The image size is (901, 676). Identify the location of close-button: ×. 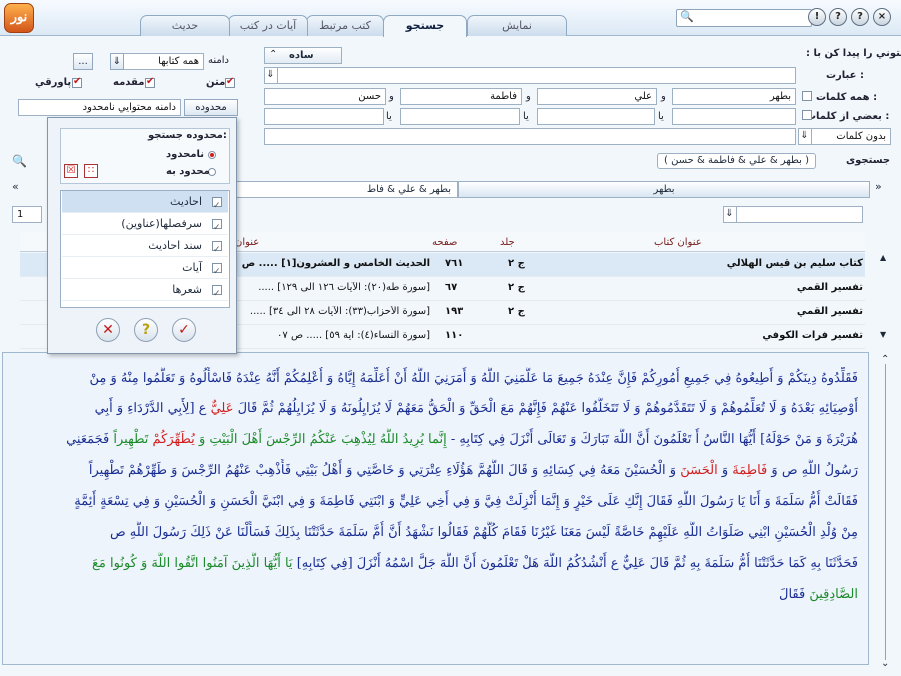
(882, 17).